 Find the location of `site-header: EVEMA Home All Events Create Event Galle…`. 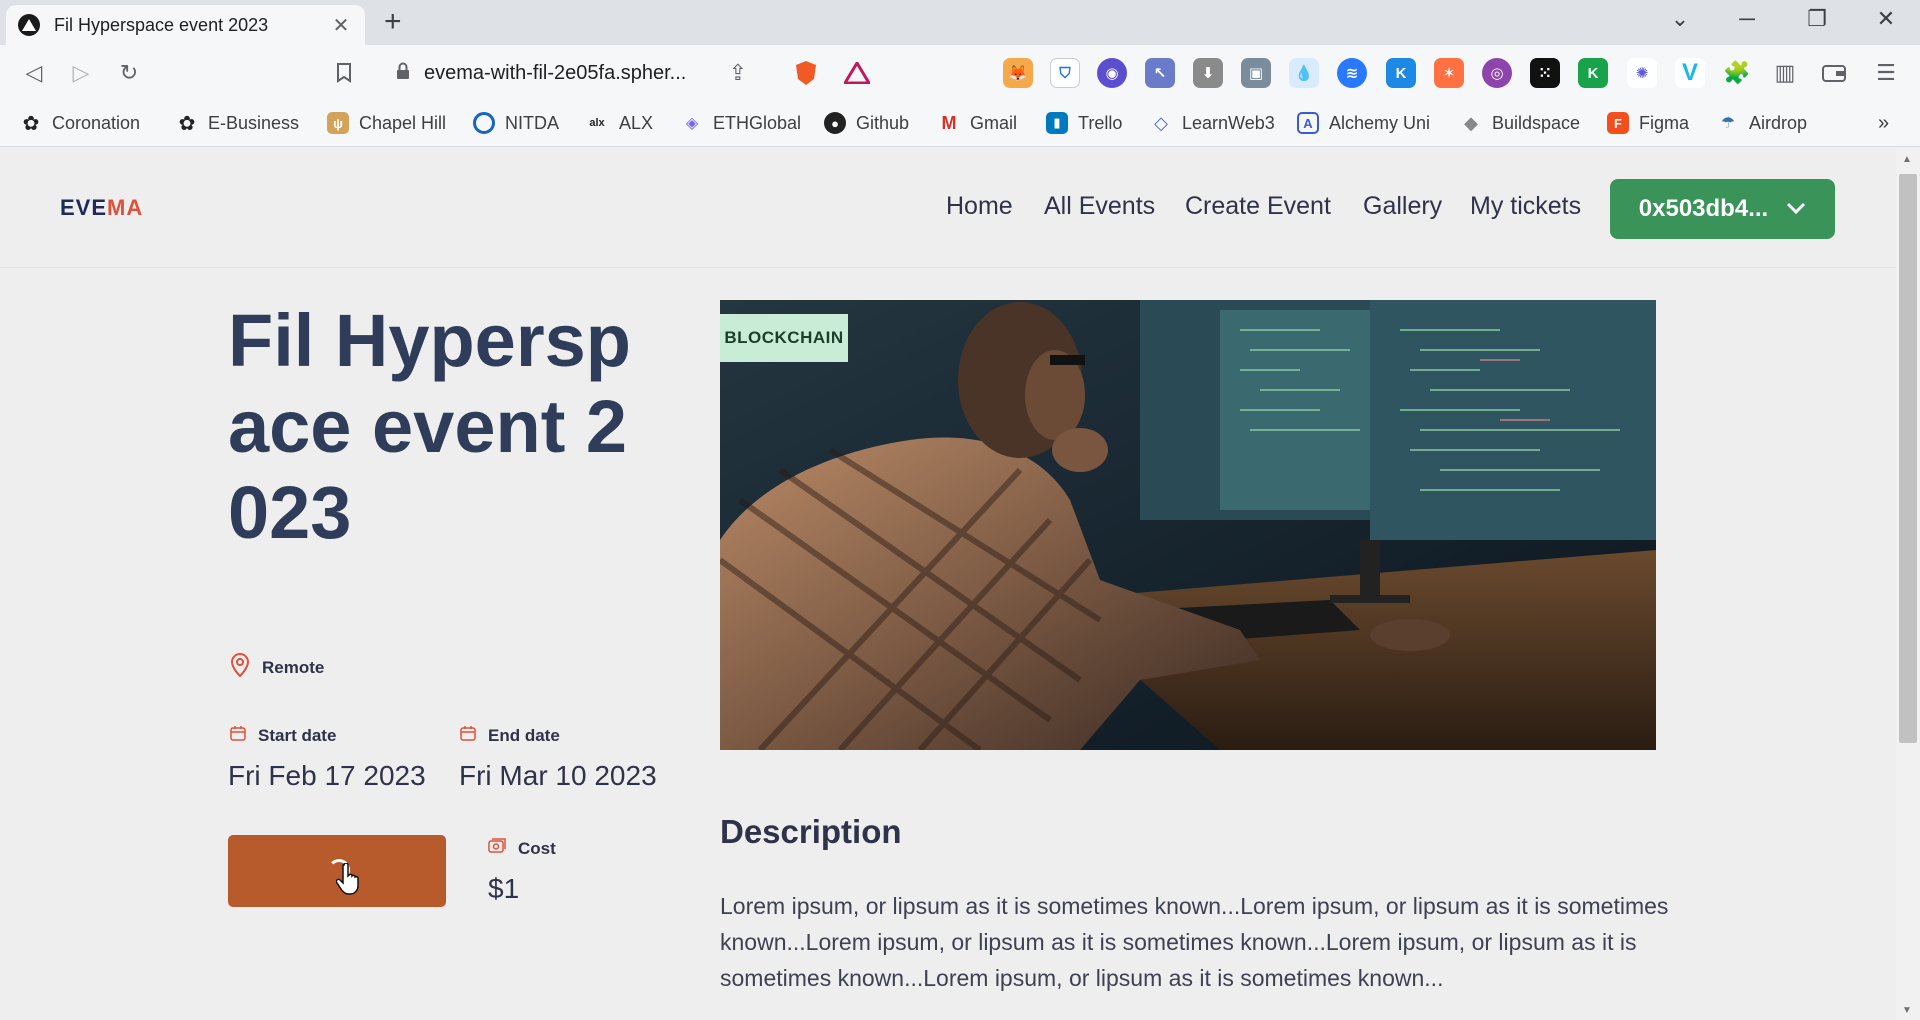

site-header: EVEMA Home All Events Create Event Galle… is located at coordinates (948, 208).